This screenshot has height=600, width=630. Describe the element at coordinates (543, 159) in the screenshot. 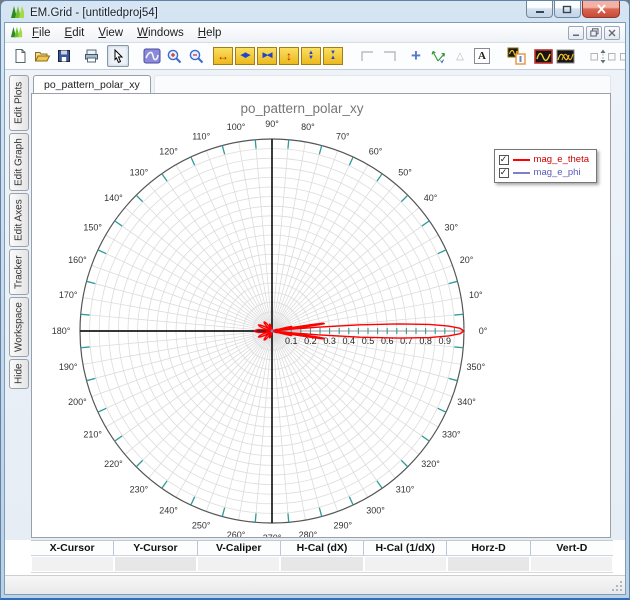

I see `legend-row-theta: ✓ mag_e_theta` at that location.